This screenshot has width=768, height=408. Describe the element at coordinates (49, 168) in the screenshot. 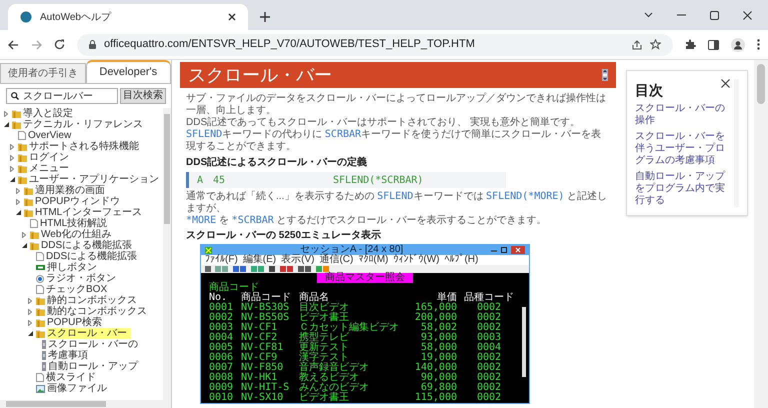

I see `tree-item: メニュー` at that location.